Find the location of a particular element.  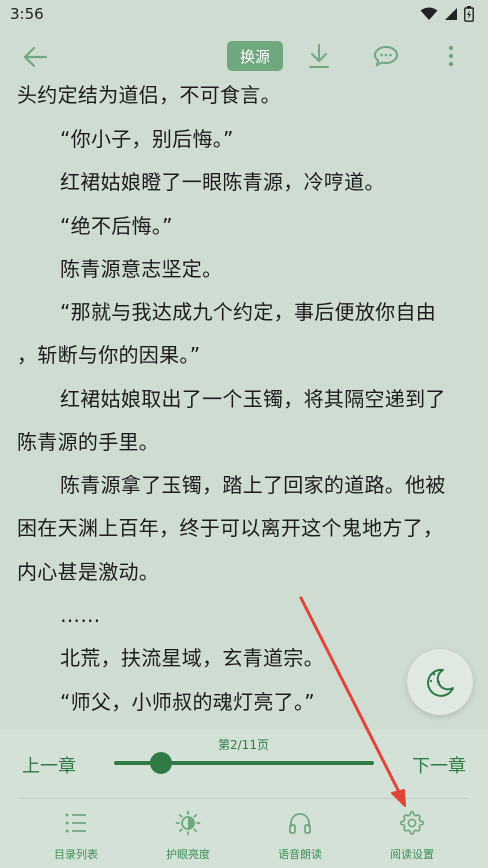

more-vertical-icon is located at coordinates (451, 56).